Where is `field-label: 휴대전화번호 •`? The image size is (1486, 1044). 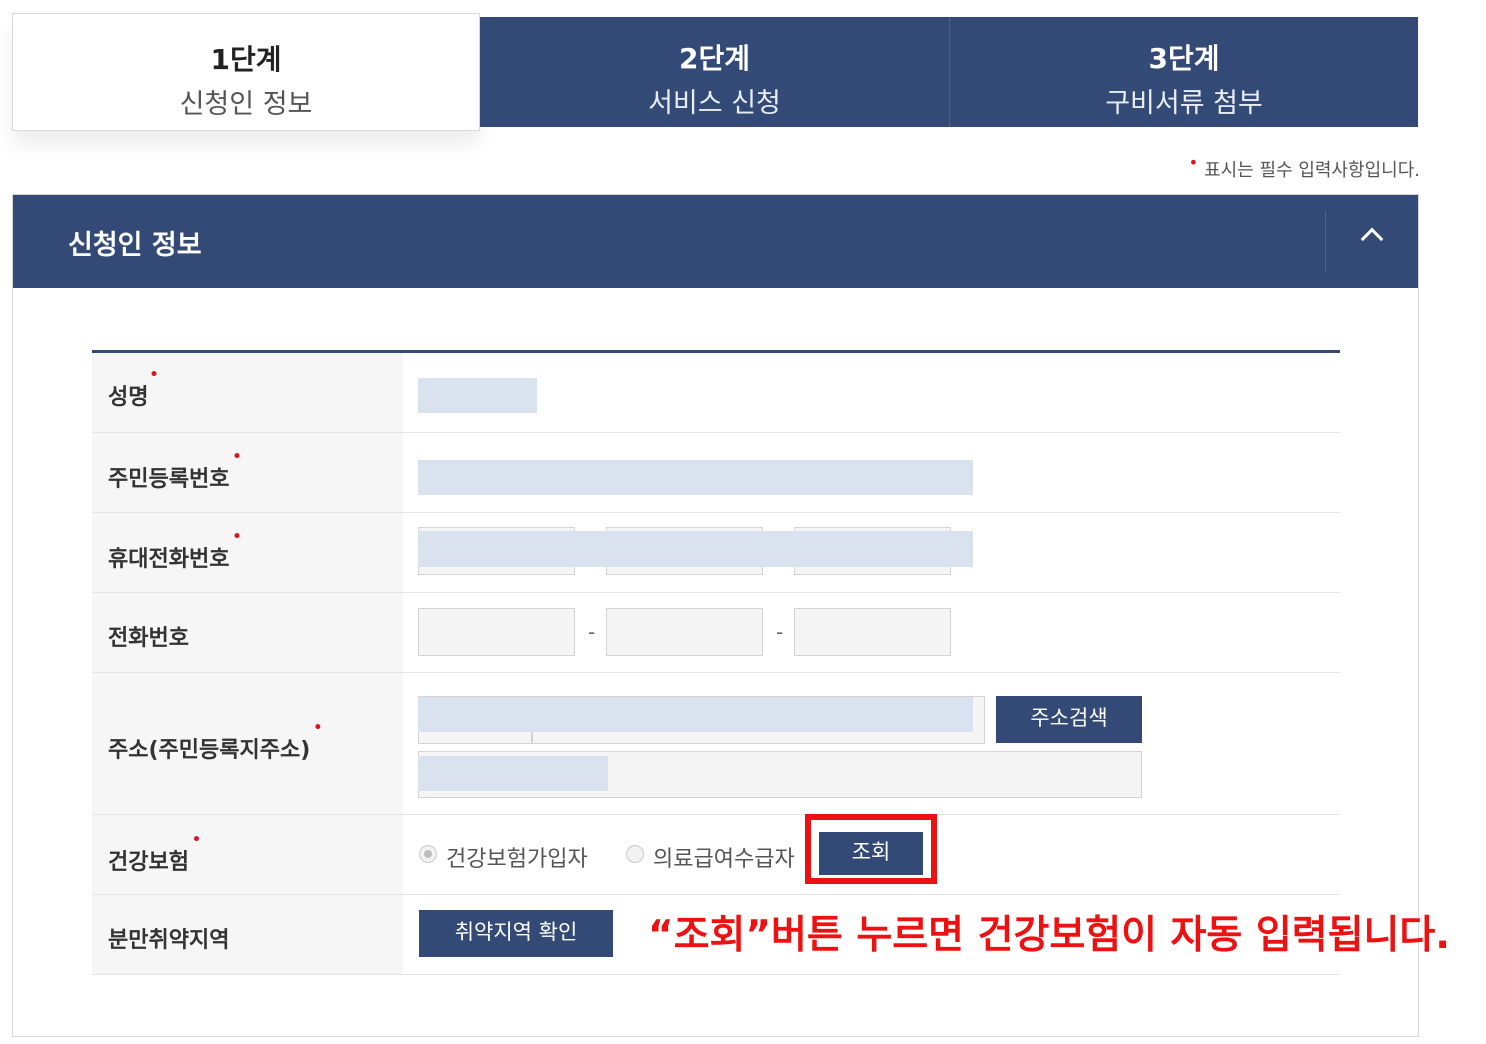 field-label: 휴대전화번호 • is located at coordinates (175, 550).